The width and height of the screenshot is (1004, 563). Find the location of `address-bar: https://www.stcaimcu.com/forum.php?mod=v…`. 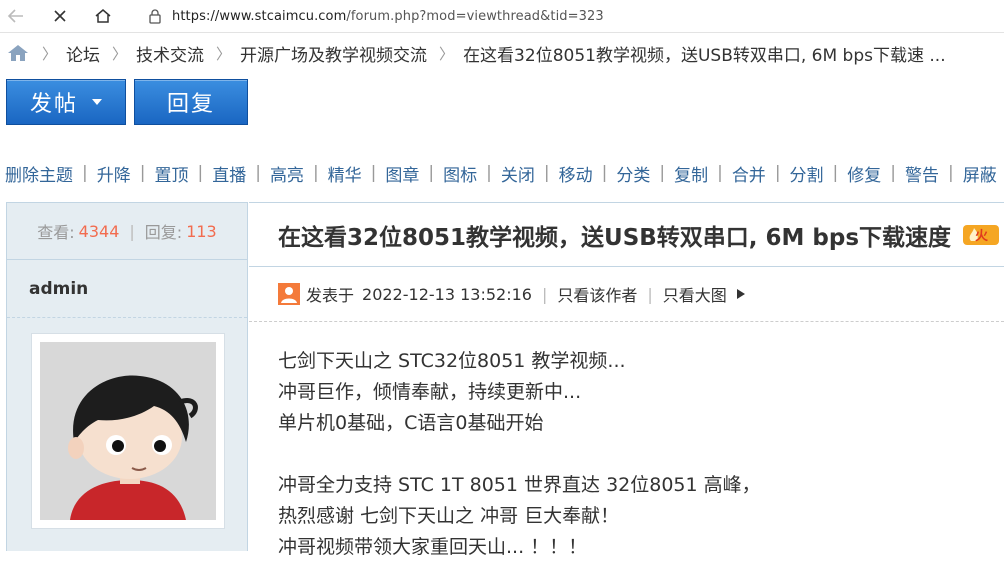

address-bar: https://www.stcaimcu.com/forum.php?mod=v… is located at coordinates (570, 16).